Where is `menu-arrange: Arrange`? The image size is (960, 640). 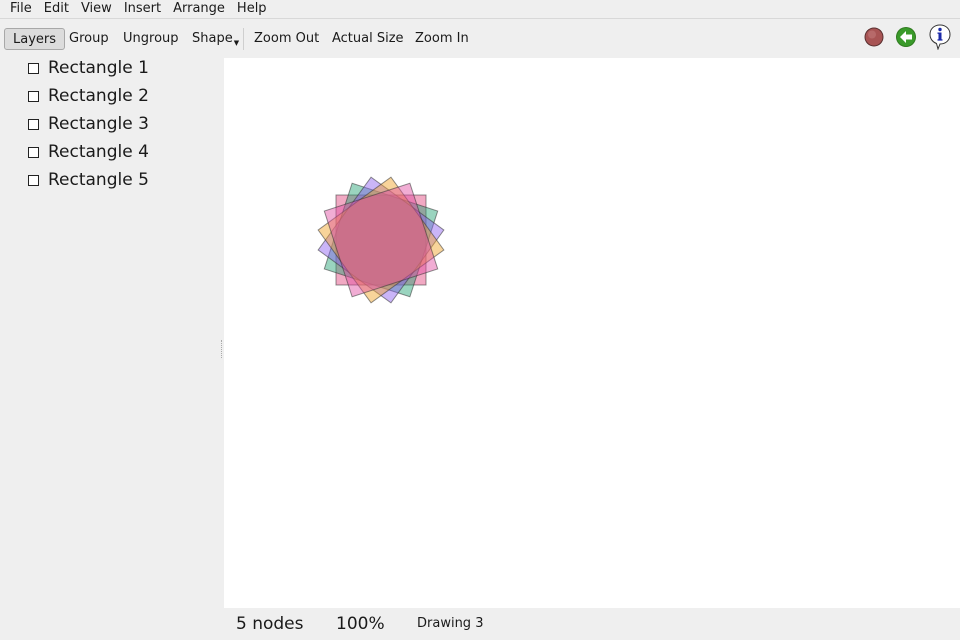
menu-arrange: Arrange is located at coordinates (199, 9).